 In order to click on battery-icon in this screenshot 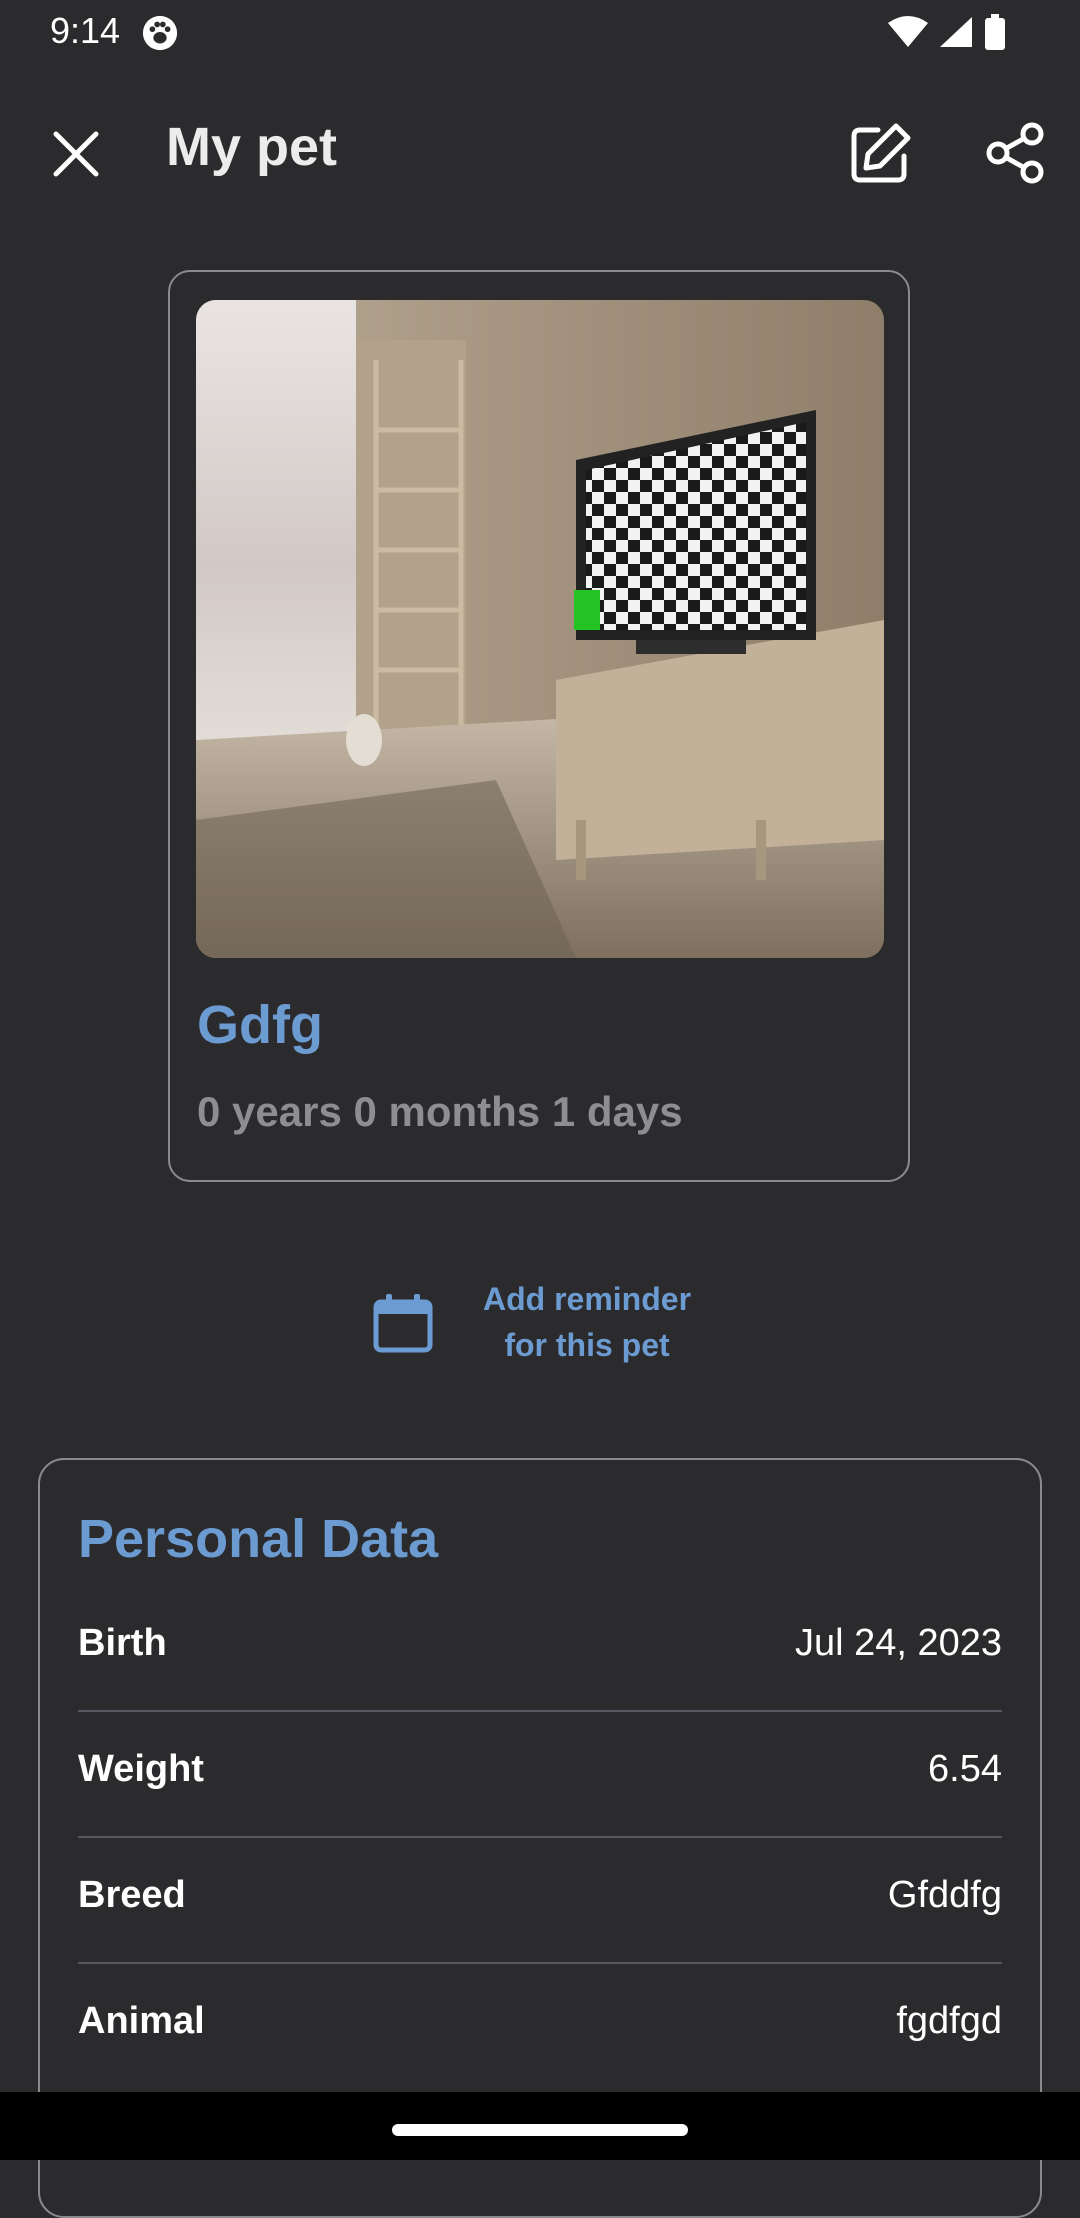, I will do `click(995, 32)`.